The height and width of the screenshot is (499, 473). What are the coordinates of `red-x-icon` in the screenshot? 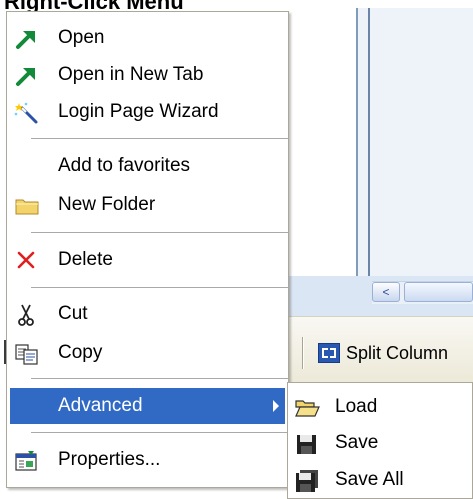 It's located at (27, 261).